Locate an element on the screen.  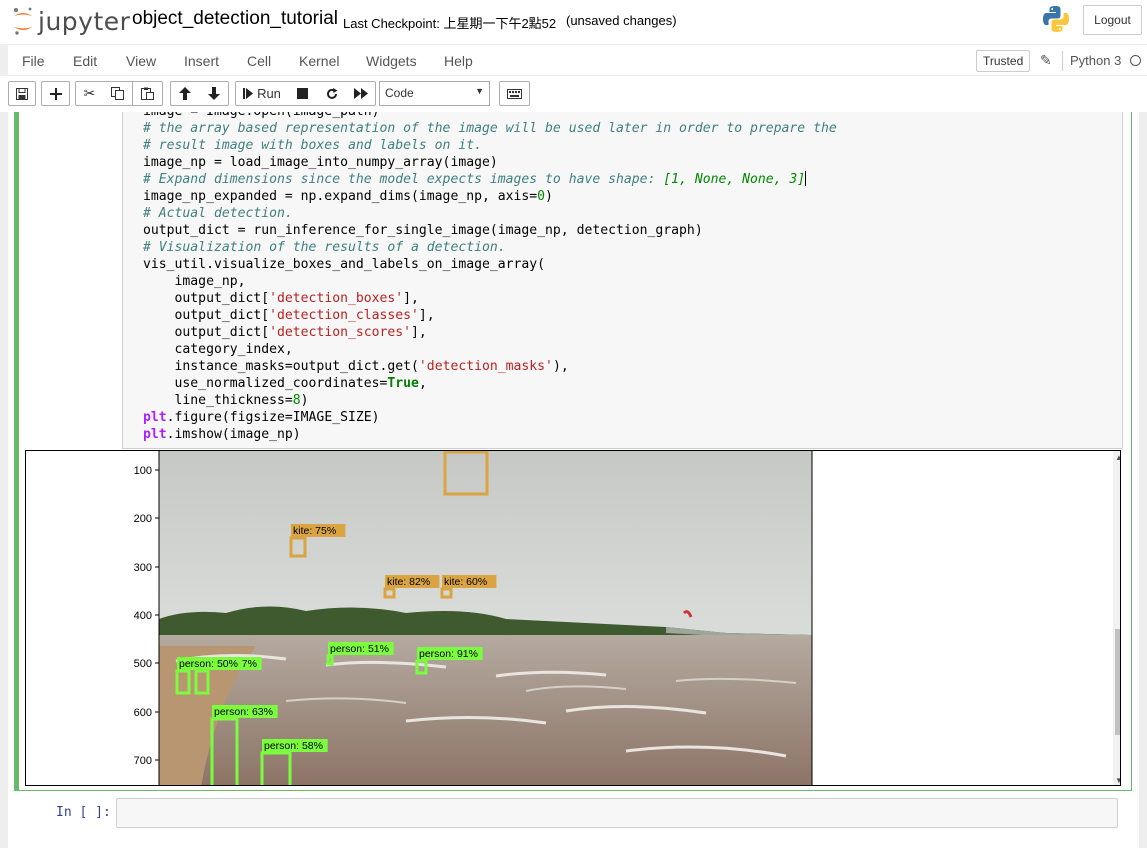
menu-view: View is located at coordinates (141, 61).